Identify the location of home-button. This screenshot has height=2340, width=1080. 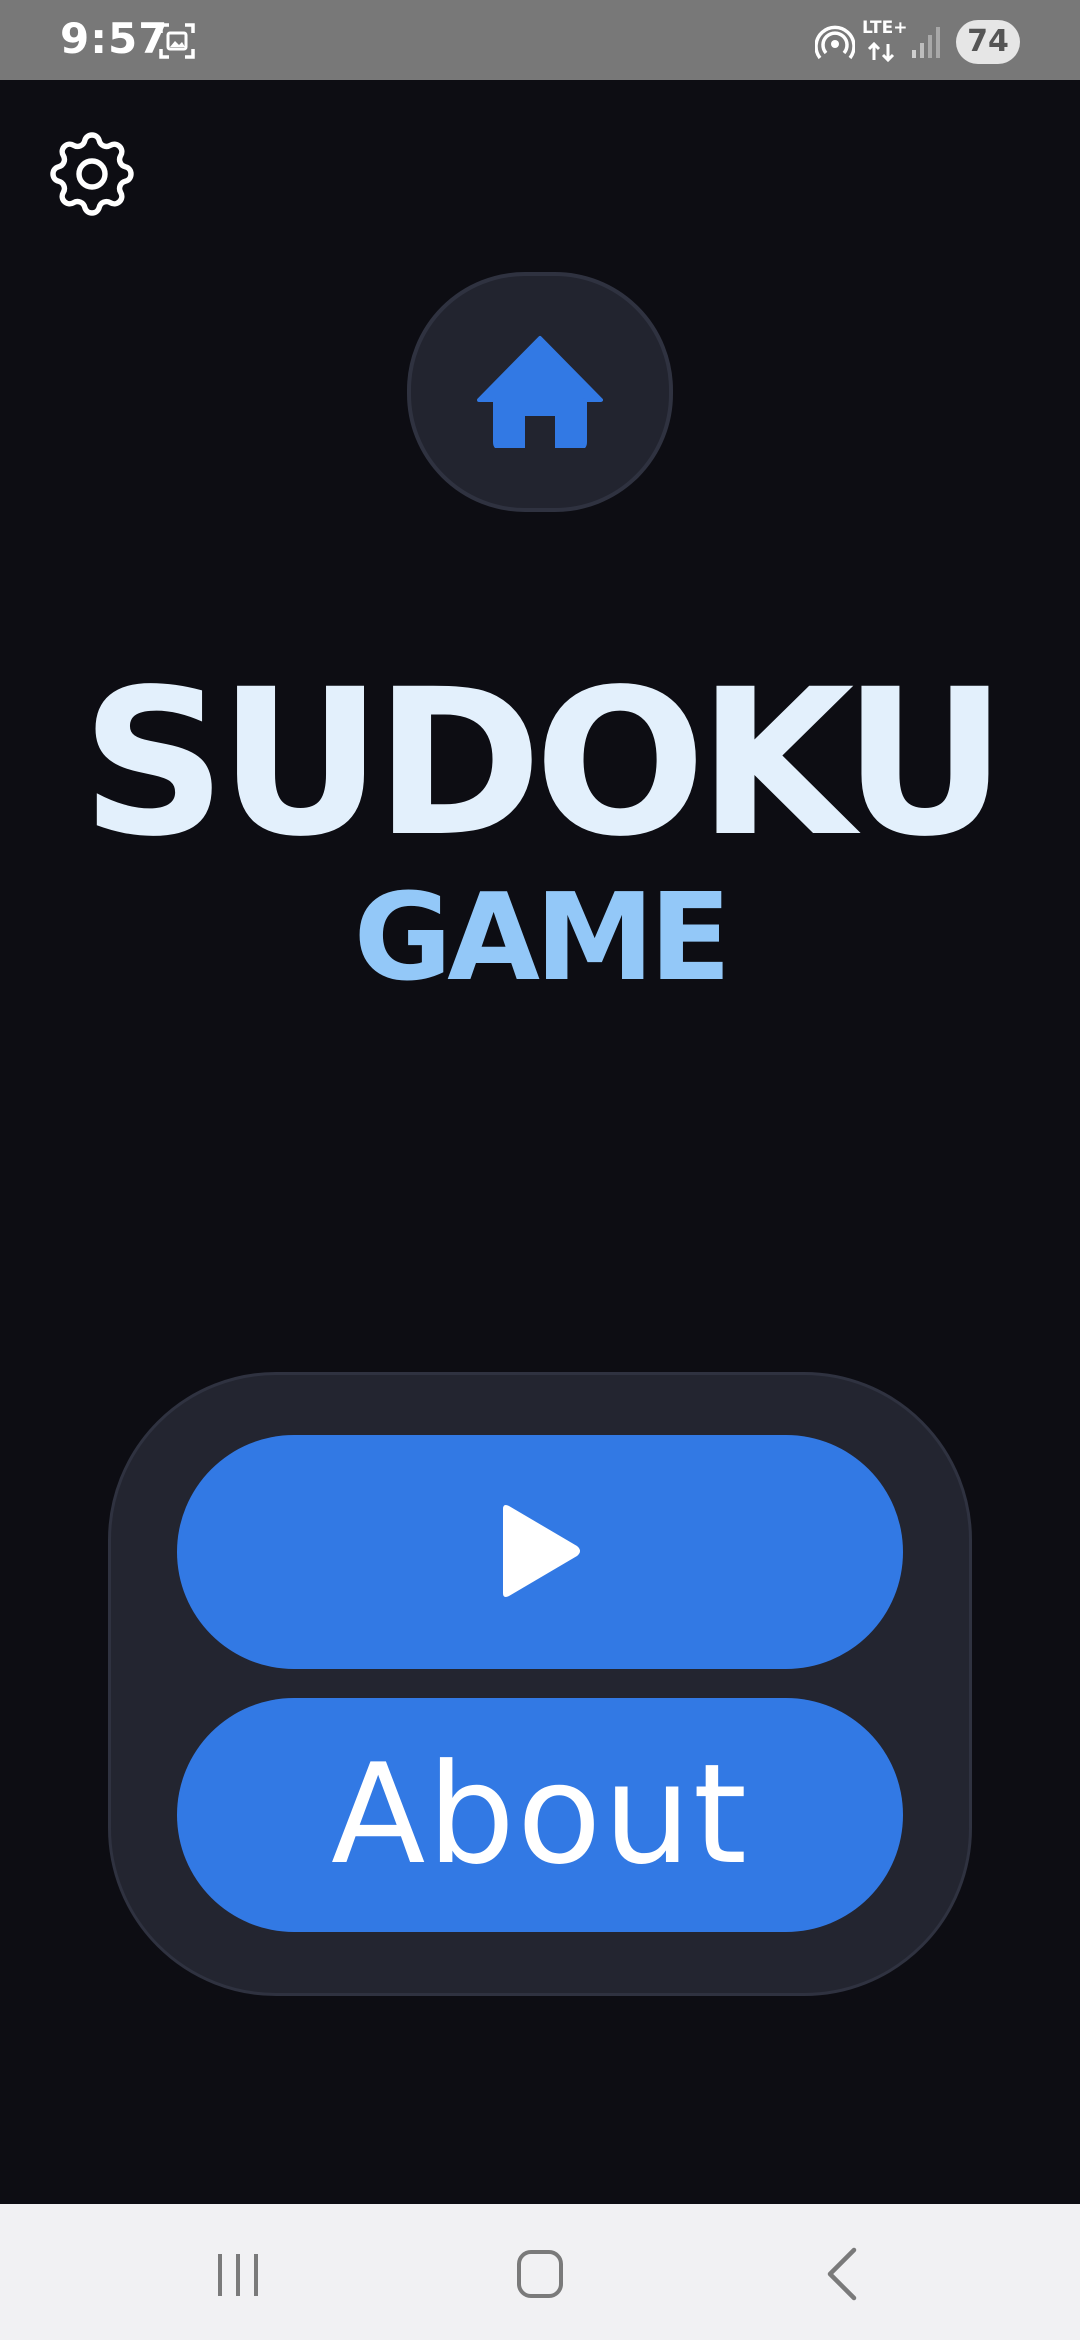
(540, 392).